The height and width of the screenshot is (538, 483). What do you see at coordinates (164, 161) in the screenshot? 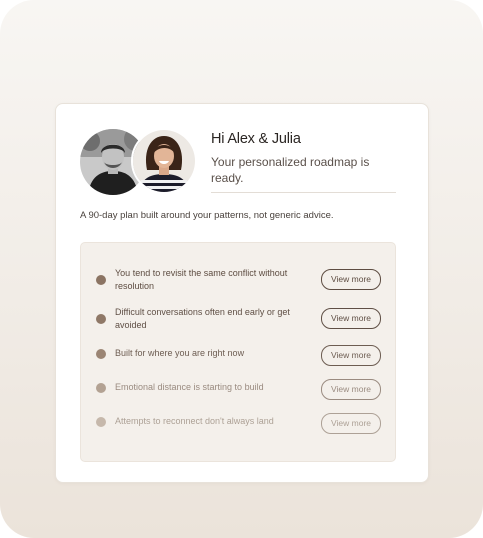
I see `avatar-julia` at bounding box center [164, 161].